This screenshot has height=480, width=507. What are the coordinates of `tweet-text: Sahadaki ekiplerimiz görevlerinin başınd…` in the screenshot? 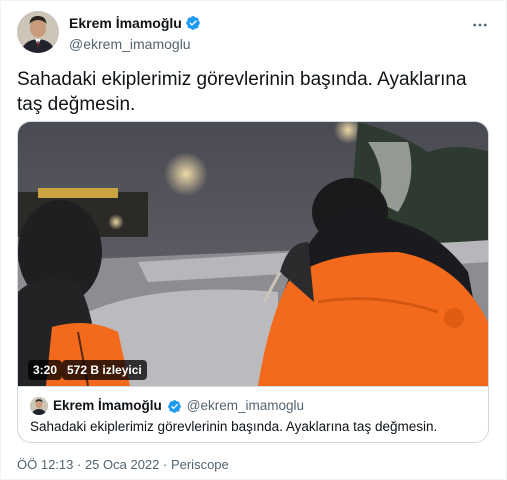 It's located at (242, 92).